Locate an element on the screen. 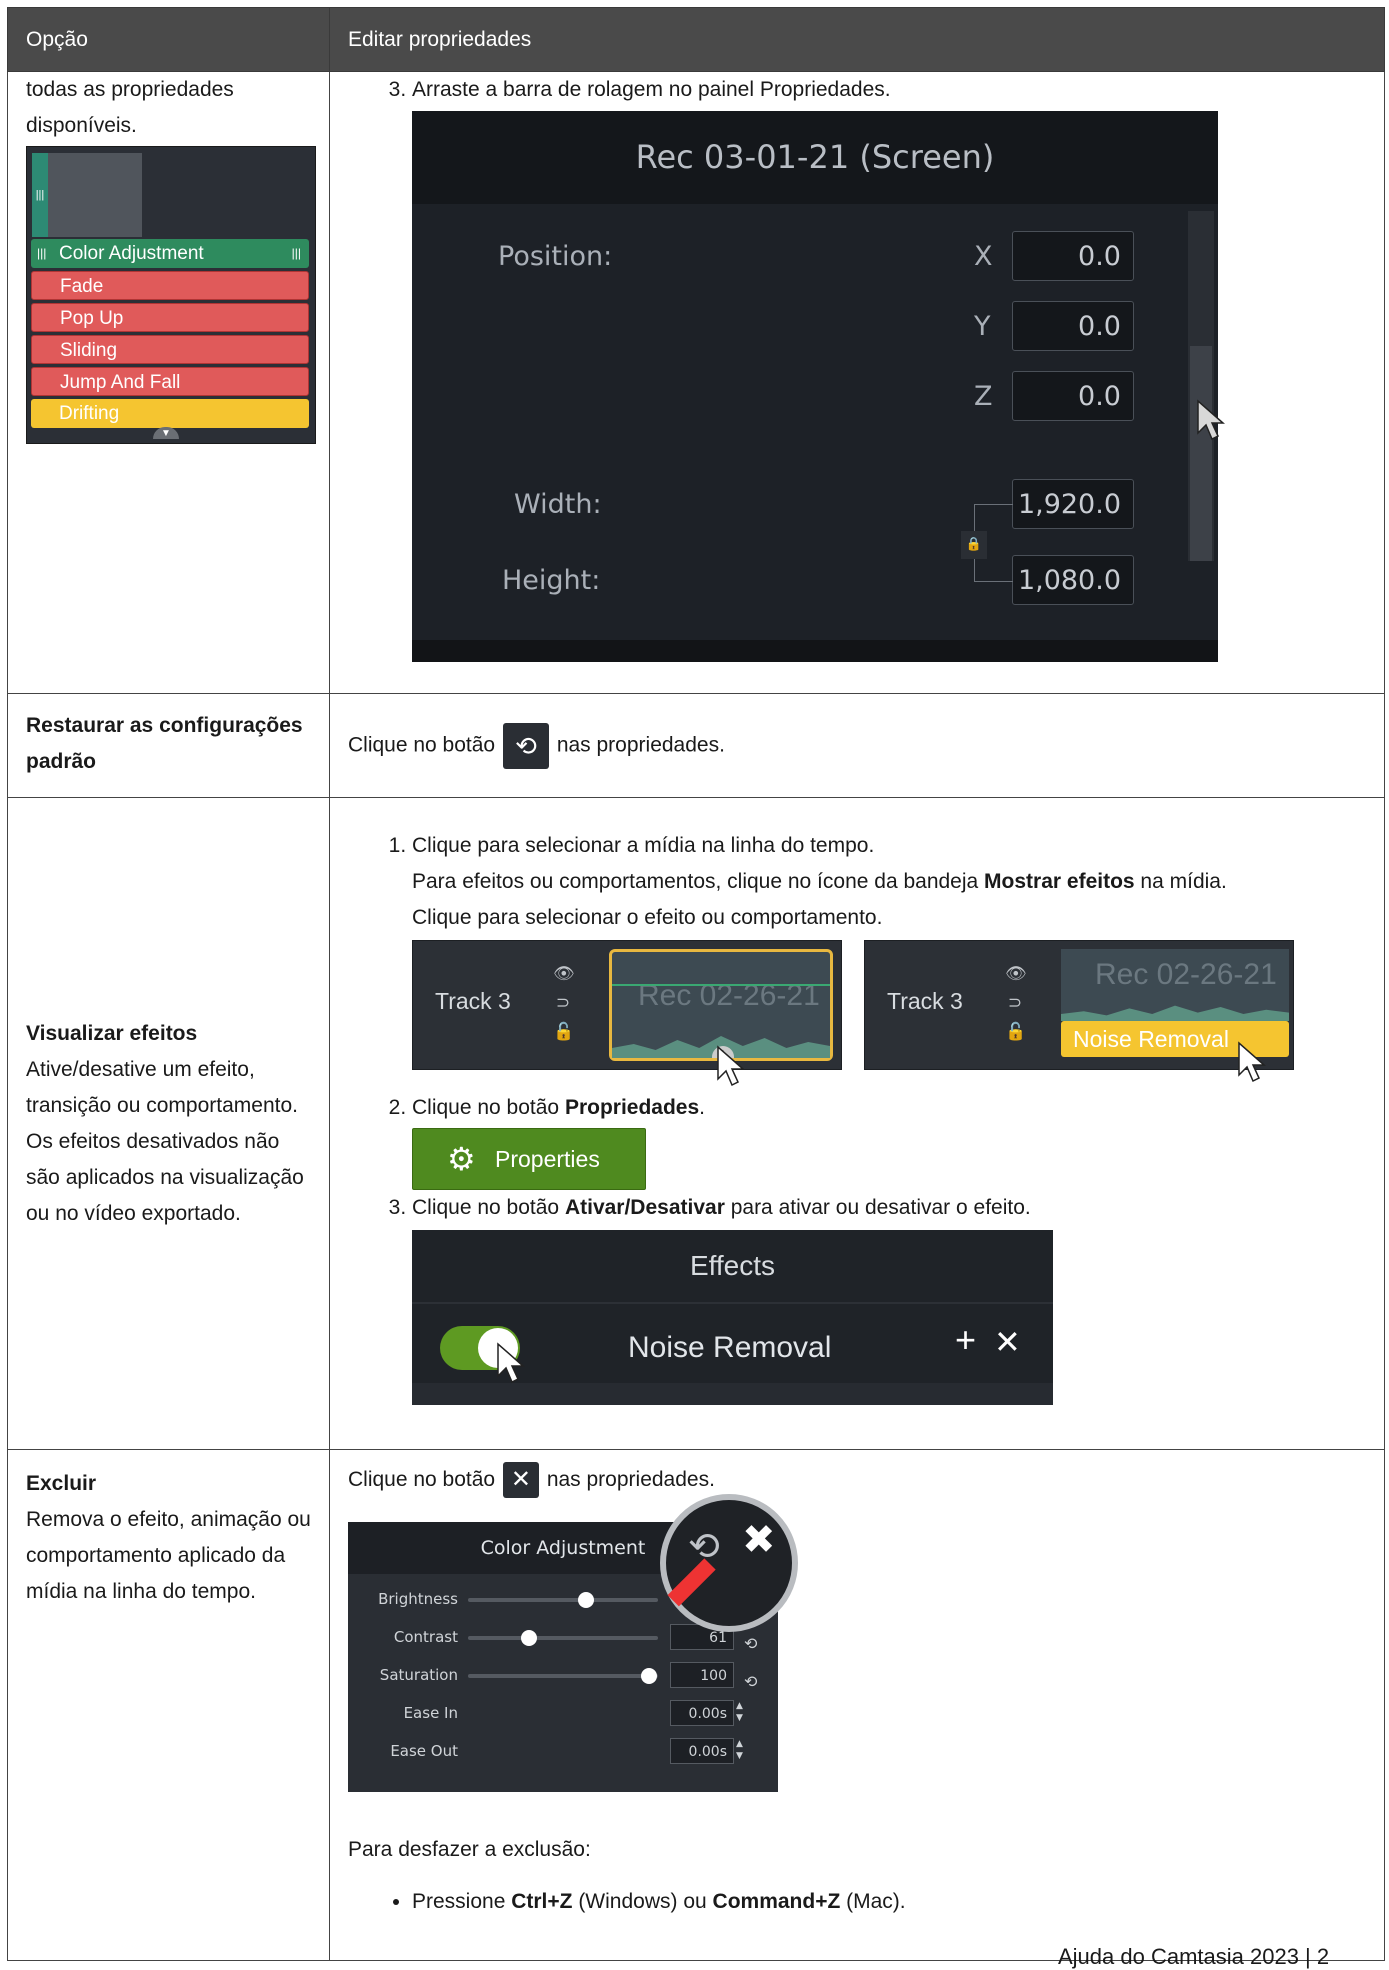 This screenshot has height=1970, width=1389. plus-icon: + is located at coordinates (965, 1340).